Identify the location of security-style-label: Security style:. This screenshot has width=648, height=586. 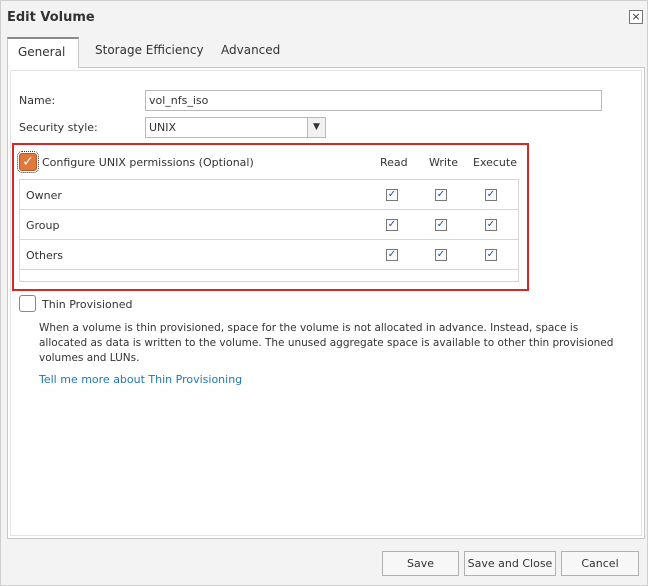
(58, 127).